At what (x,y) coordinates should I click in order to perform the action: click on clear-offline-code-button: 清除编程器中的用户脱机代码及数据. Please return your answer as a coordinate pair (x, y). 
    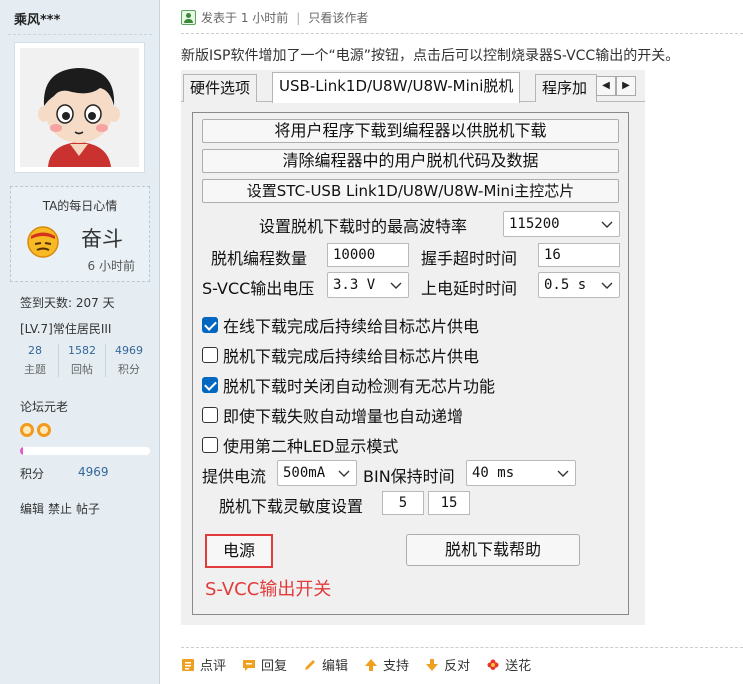
    Looking at the image, I should click on (410, 161).